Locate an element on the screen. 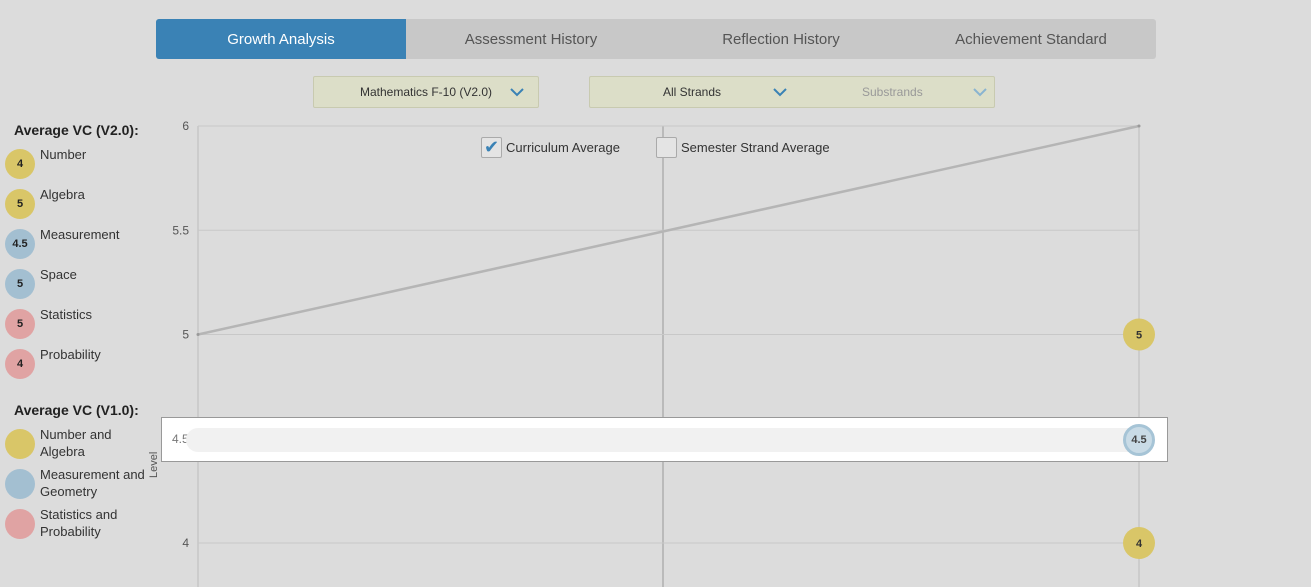 The width and height of the screenshot is (1311, 587). chart-point-label: 4 is located at coordinates (1139, 544).